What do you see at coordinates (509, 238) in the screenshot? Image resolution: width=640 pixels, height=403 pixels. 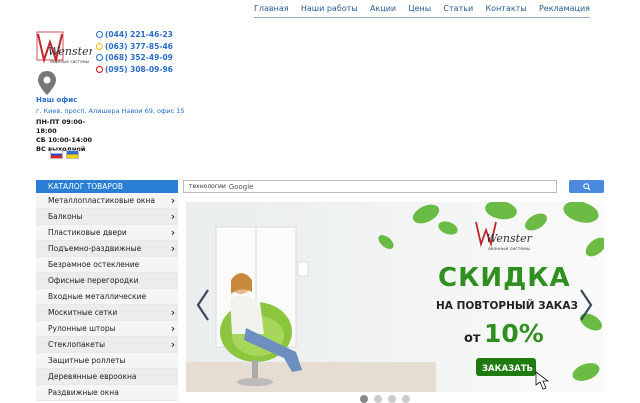 I see `banner-brand: Wenster` at bounding box center [509, 238].